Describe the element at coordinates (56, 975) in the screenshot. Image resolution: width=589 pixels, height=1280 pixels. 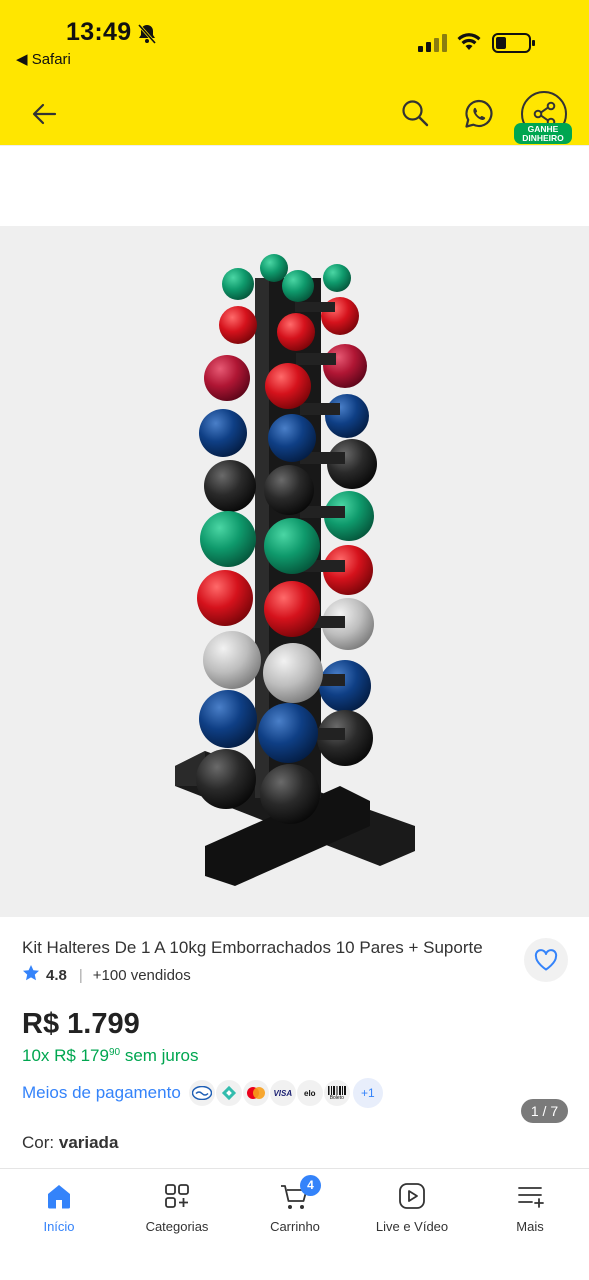
I see `rating-value: 4.8` at that location.